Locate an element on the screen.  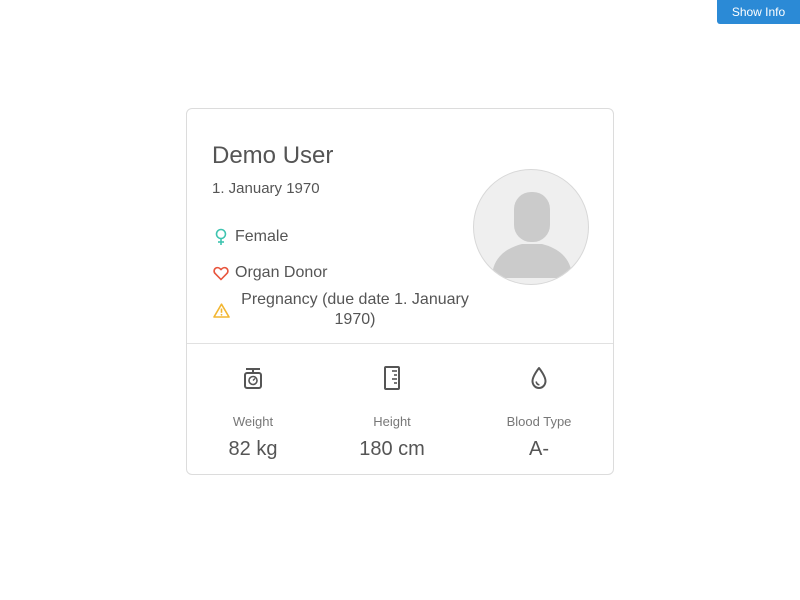
gender-row: Female is located at coordinates (250, 237).